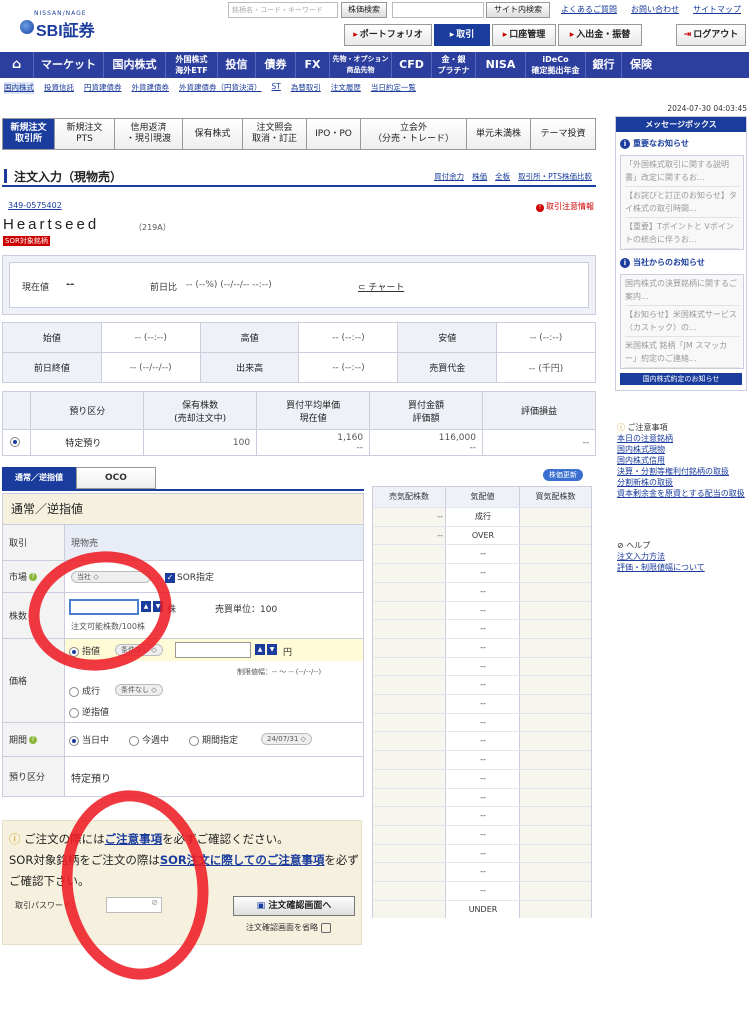 The height and width of the screenshot is (1024, 749). Describe the element at coordinates (283, 10) in the screenshot. I see `search-input: 銘柄名・コード・キーワード` at that location.